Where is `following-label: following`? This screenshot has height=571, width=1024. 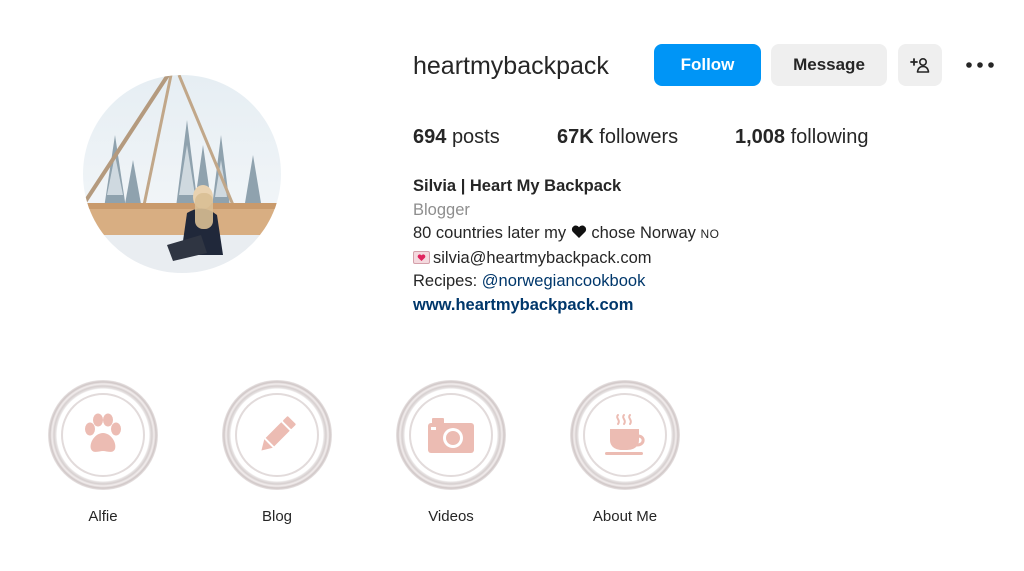
following-label: following is located at coordinates (829, 137).